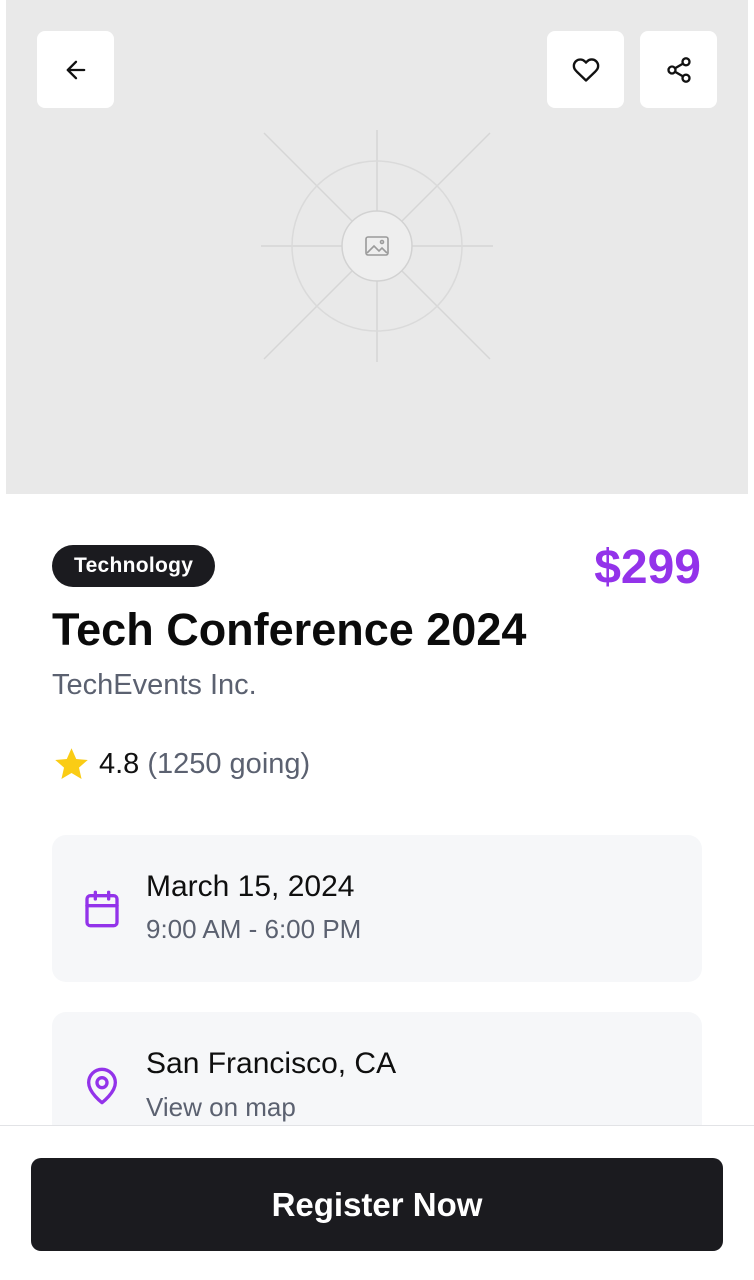 Image resolution: width=754 pixels, height=1280 pixels. Describe the element at coordinates (289, 629) in the screenshot. I see `event-title: Tech Conference 2024` at that location.